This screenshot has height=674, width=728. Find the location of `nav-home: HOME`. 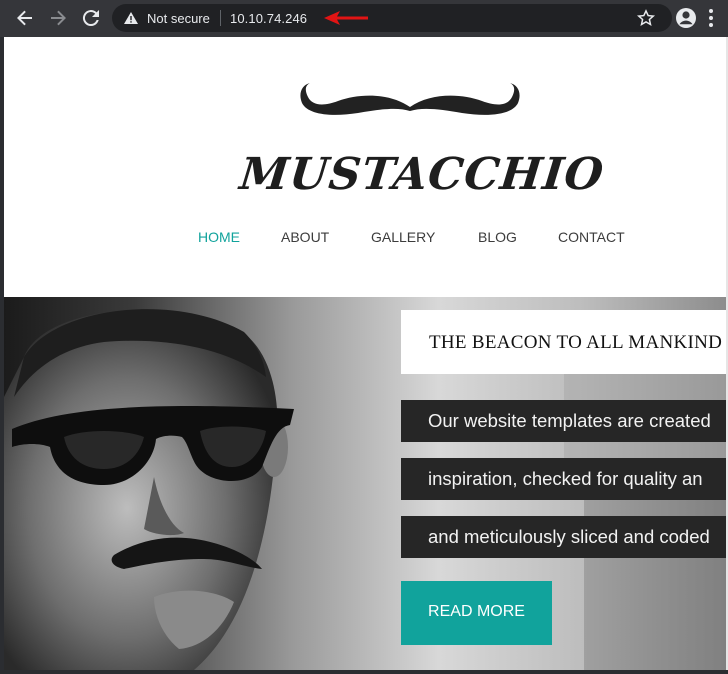

nav-home: HOME is located at coordinates (219, 237).